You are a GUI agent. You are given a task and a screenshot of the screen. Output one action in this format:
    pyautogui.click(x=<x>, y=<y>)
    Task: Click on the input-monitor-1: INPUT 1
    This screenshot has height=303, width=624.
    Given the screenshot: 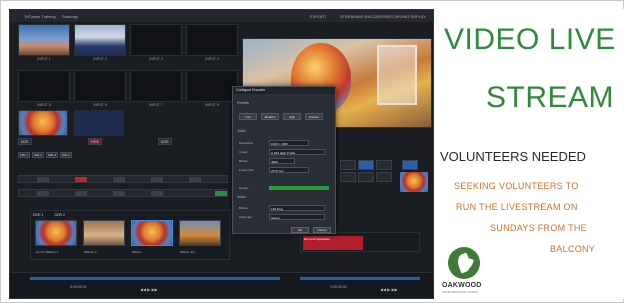 What is the action you would take?
    pyautogui.click(x=44, y=42)
    